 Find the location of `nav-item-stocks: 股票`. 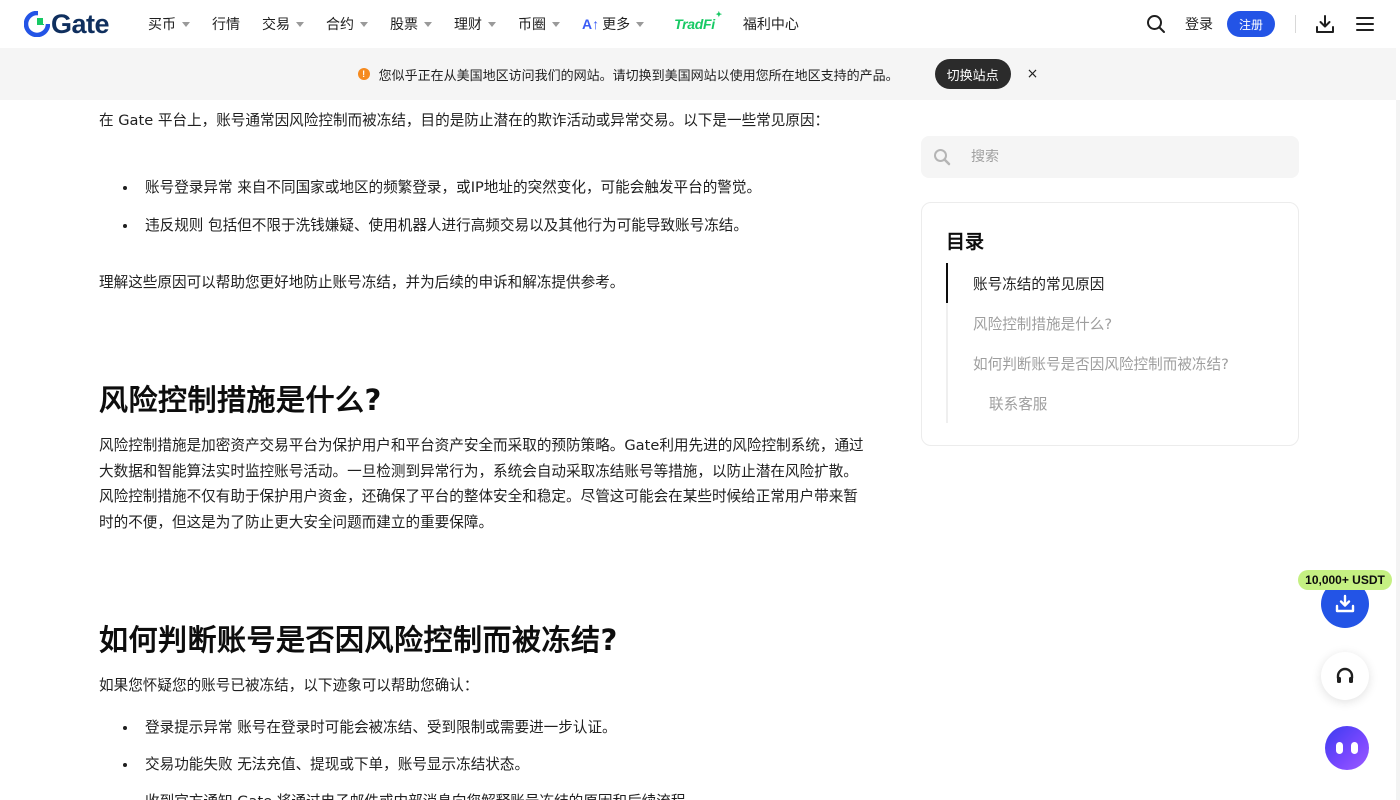

nav-item-stocks: 股票 is located at coordinates (411, 24).